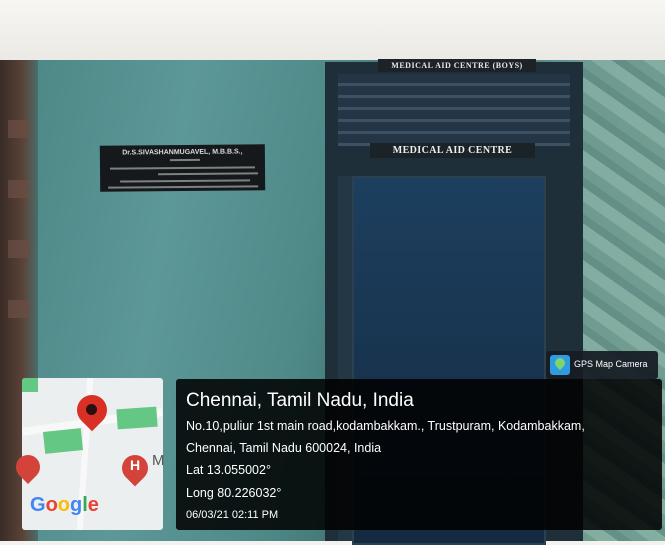 The height and width of the screenshot is (545, 665). Describe the element at coordinates (454, 110) in the screenshot. I see `door-vent` at that location.